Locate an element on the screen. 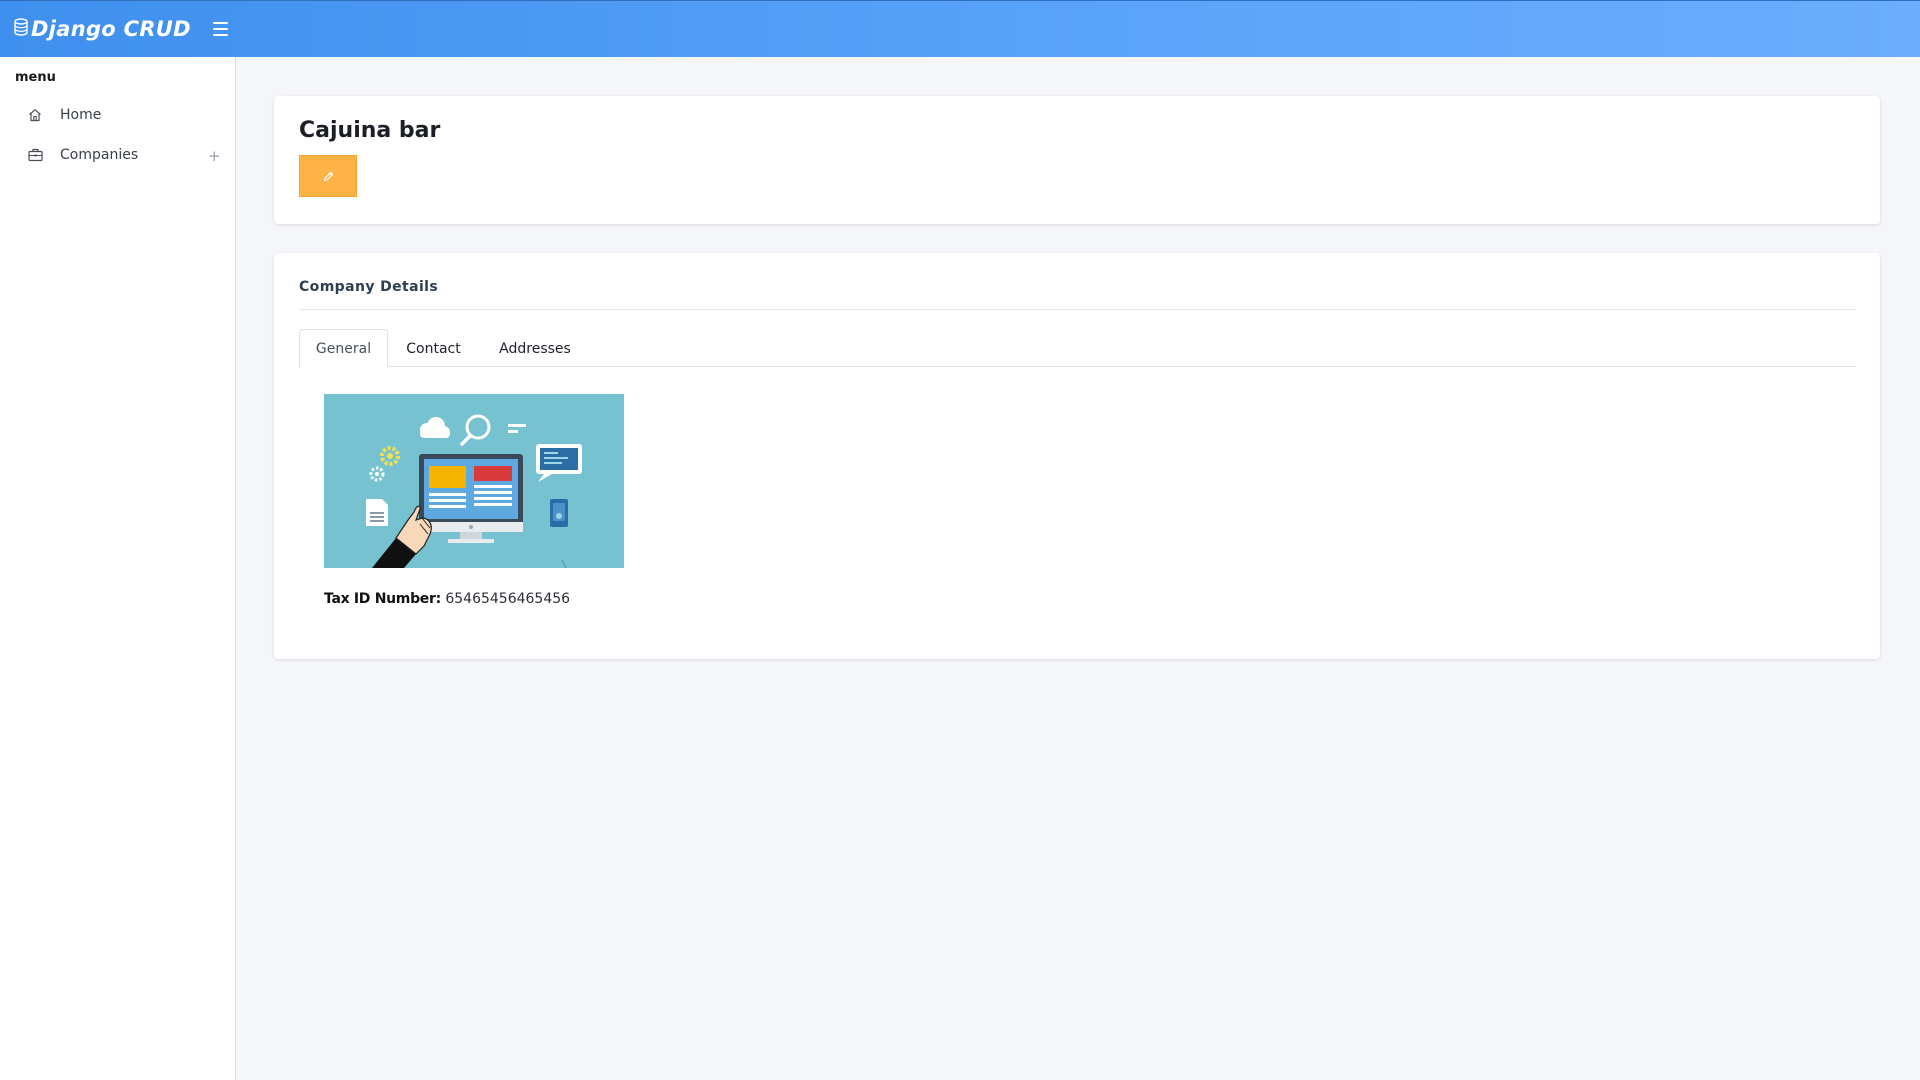 This screenshot has width=1920, height=1080. sidebar-item-home: Home is located at coordinates (118, 115).